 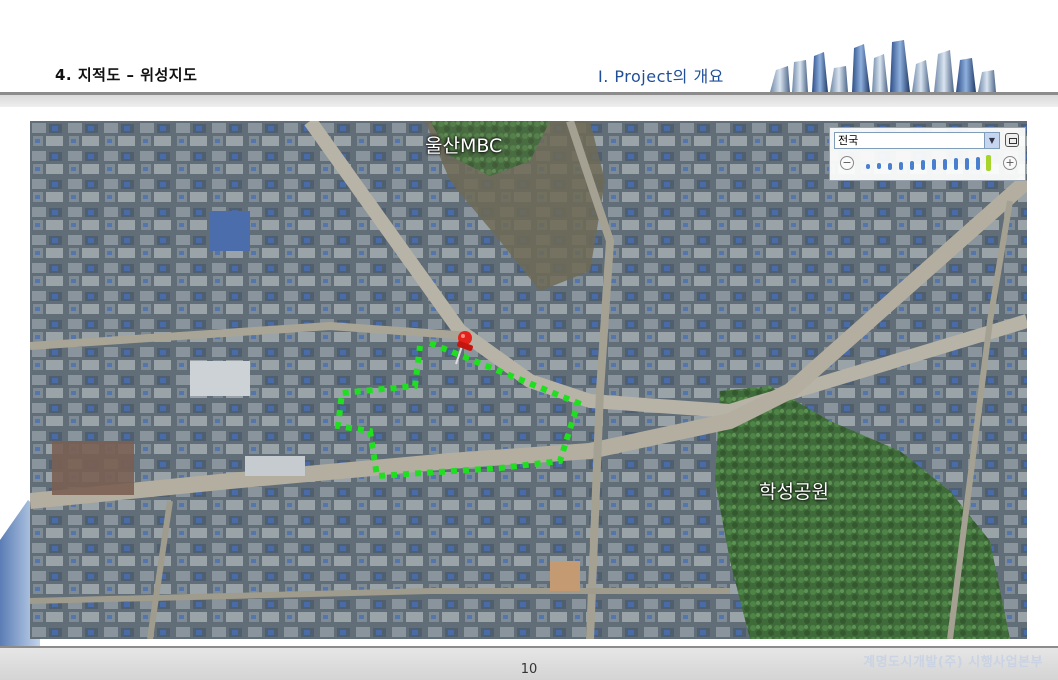 I want to click on chevron-down-icon: ▼, so click(x=991, y=140).